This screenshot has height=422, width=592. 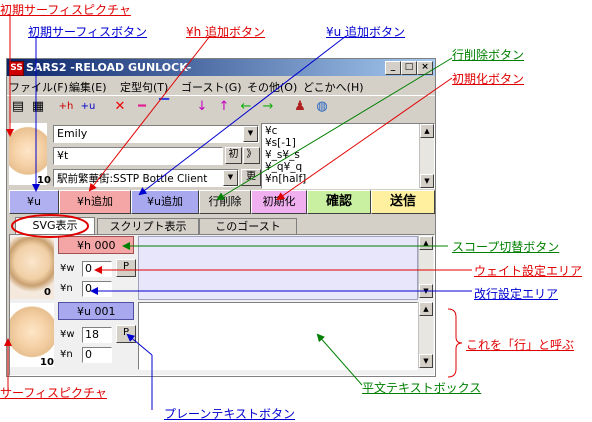 I want to click on label-scope-toggle-button: スコープ切替ボタン, so click(x=506, y=247).